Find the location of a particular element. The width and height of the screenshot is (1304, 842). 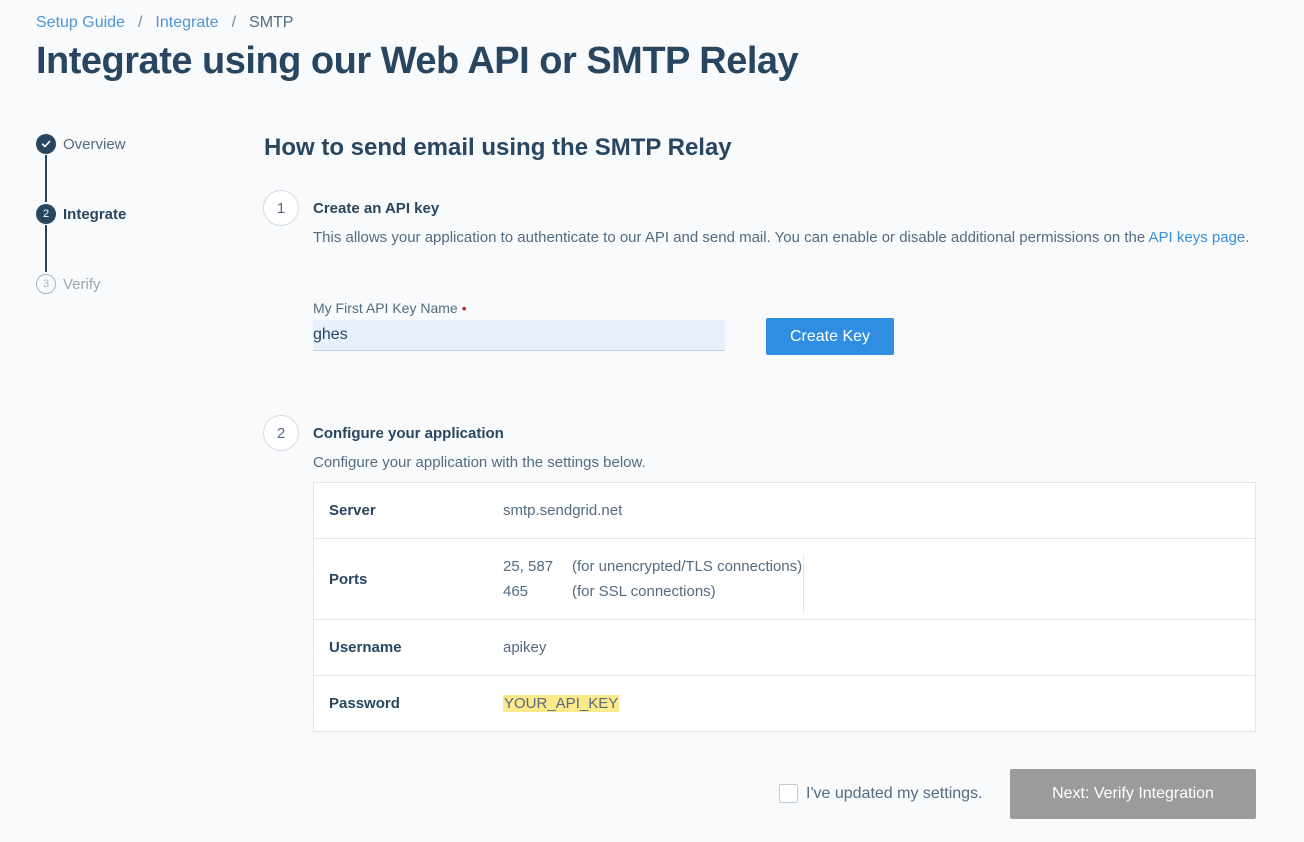

step1-heading: Create an API key is located at coordinates (376, 208).